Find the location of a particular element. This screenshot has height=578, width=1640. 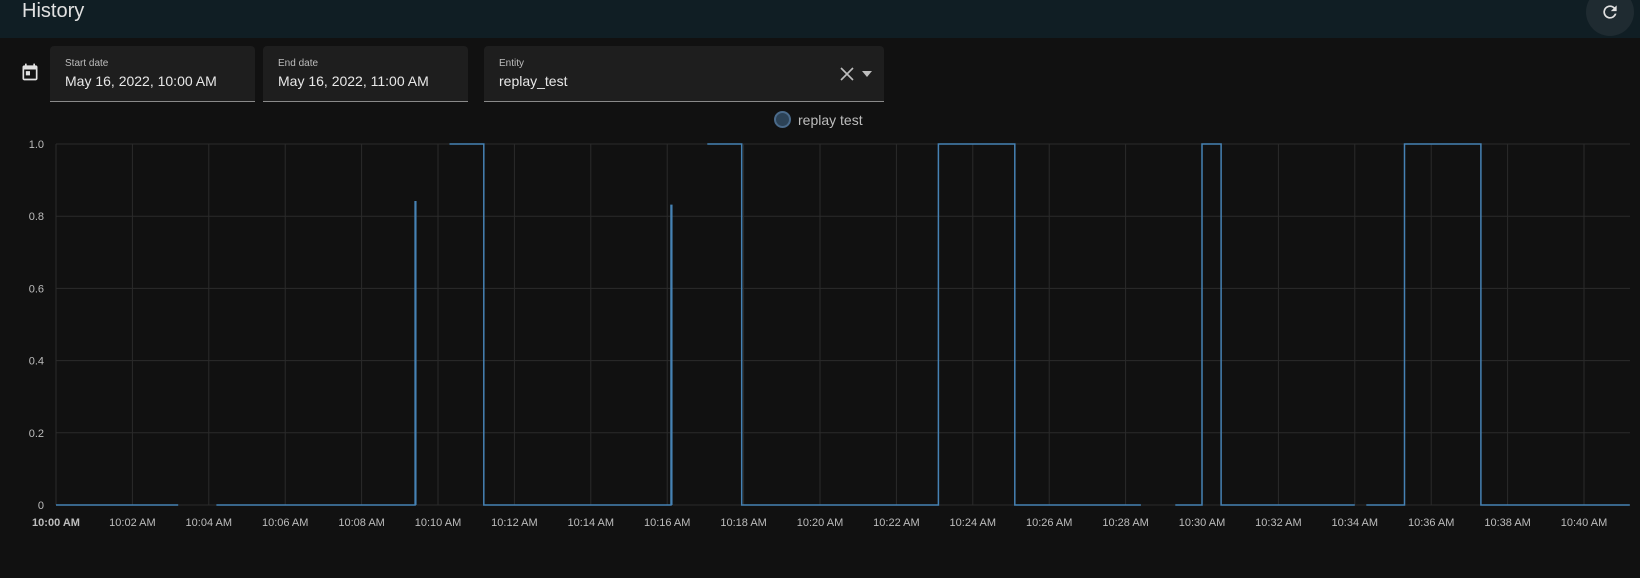

x-tick-label: 10:06 AM is located at coordinates (285, 523).